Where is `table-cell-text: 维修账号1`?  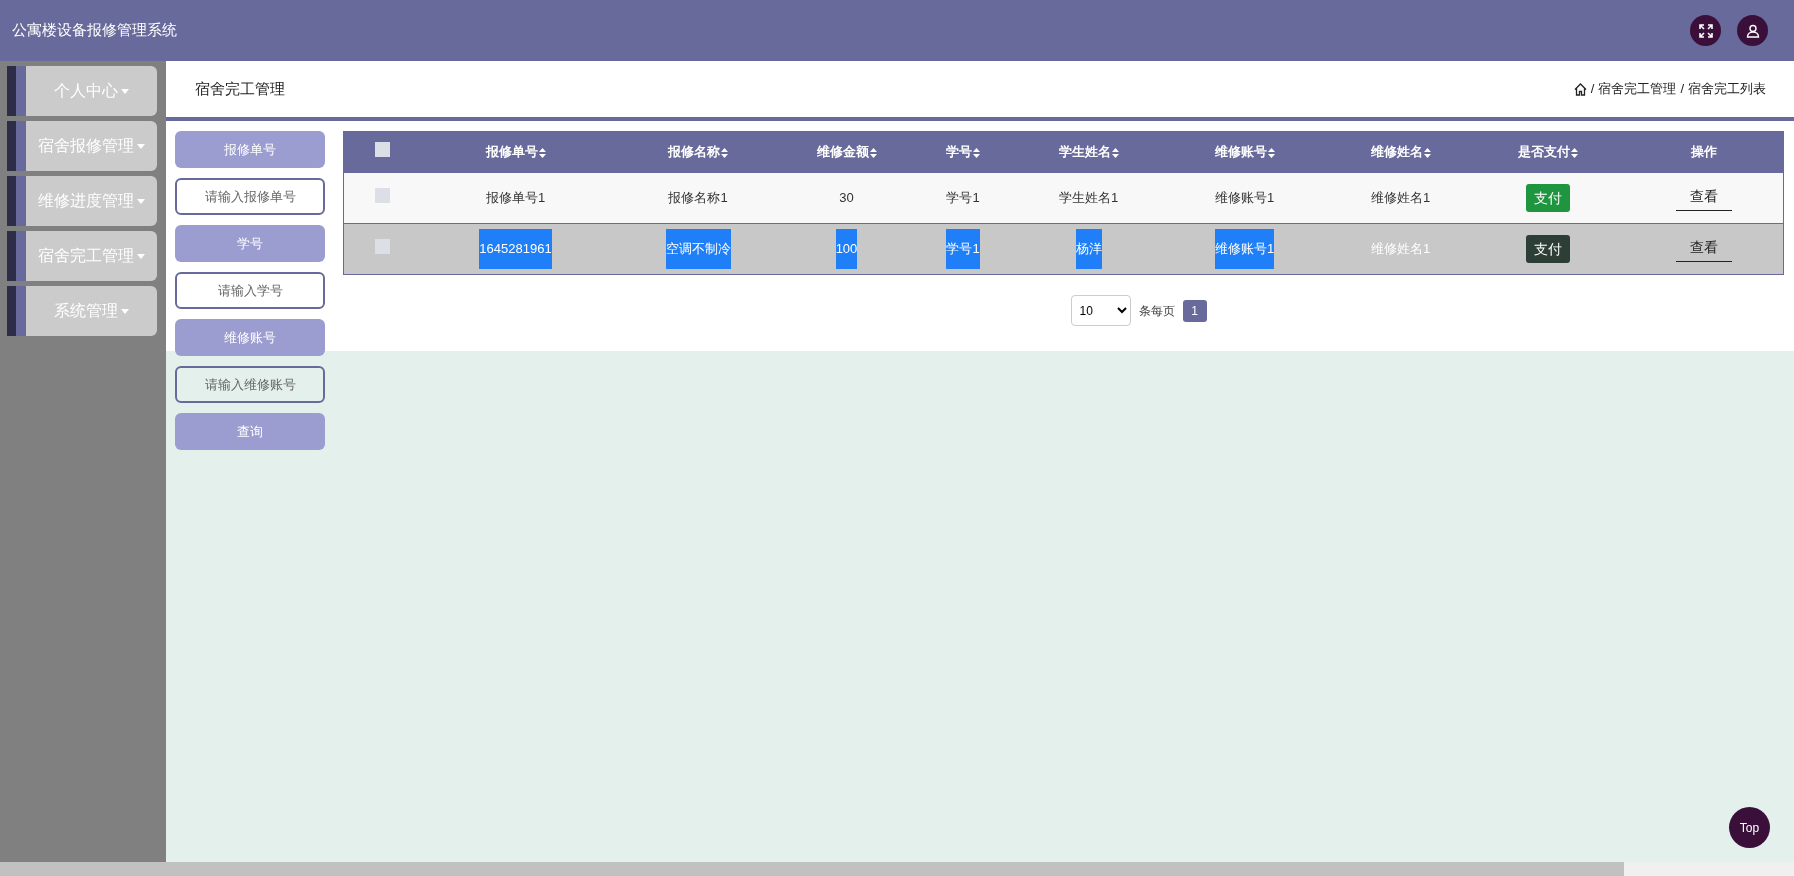 table-cell-text: 维修账号1 is located at coordinates (1244, 198).